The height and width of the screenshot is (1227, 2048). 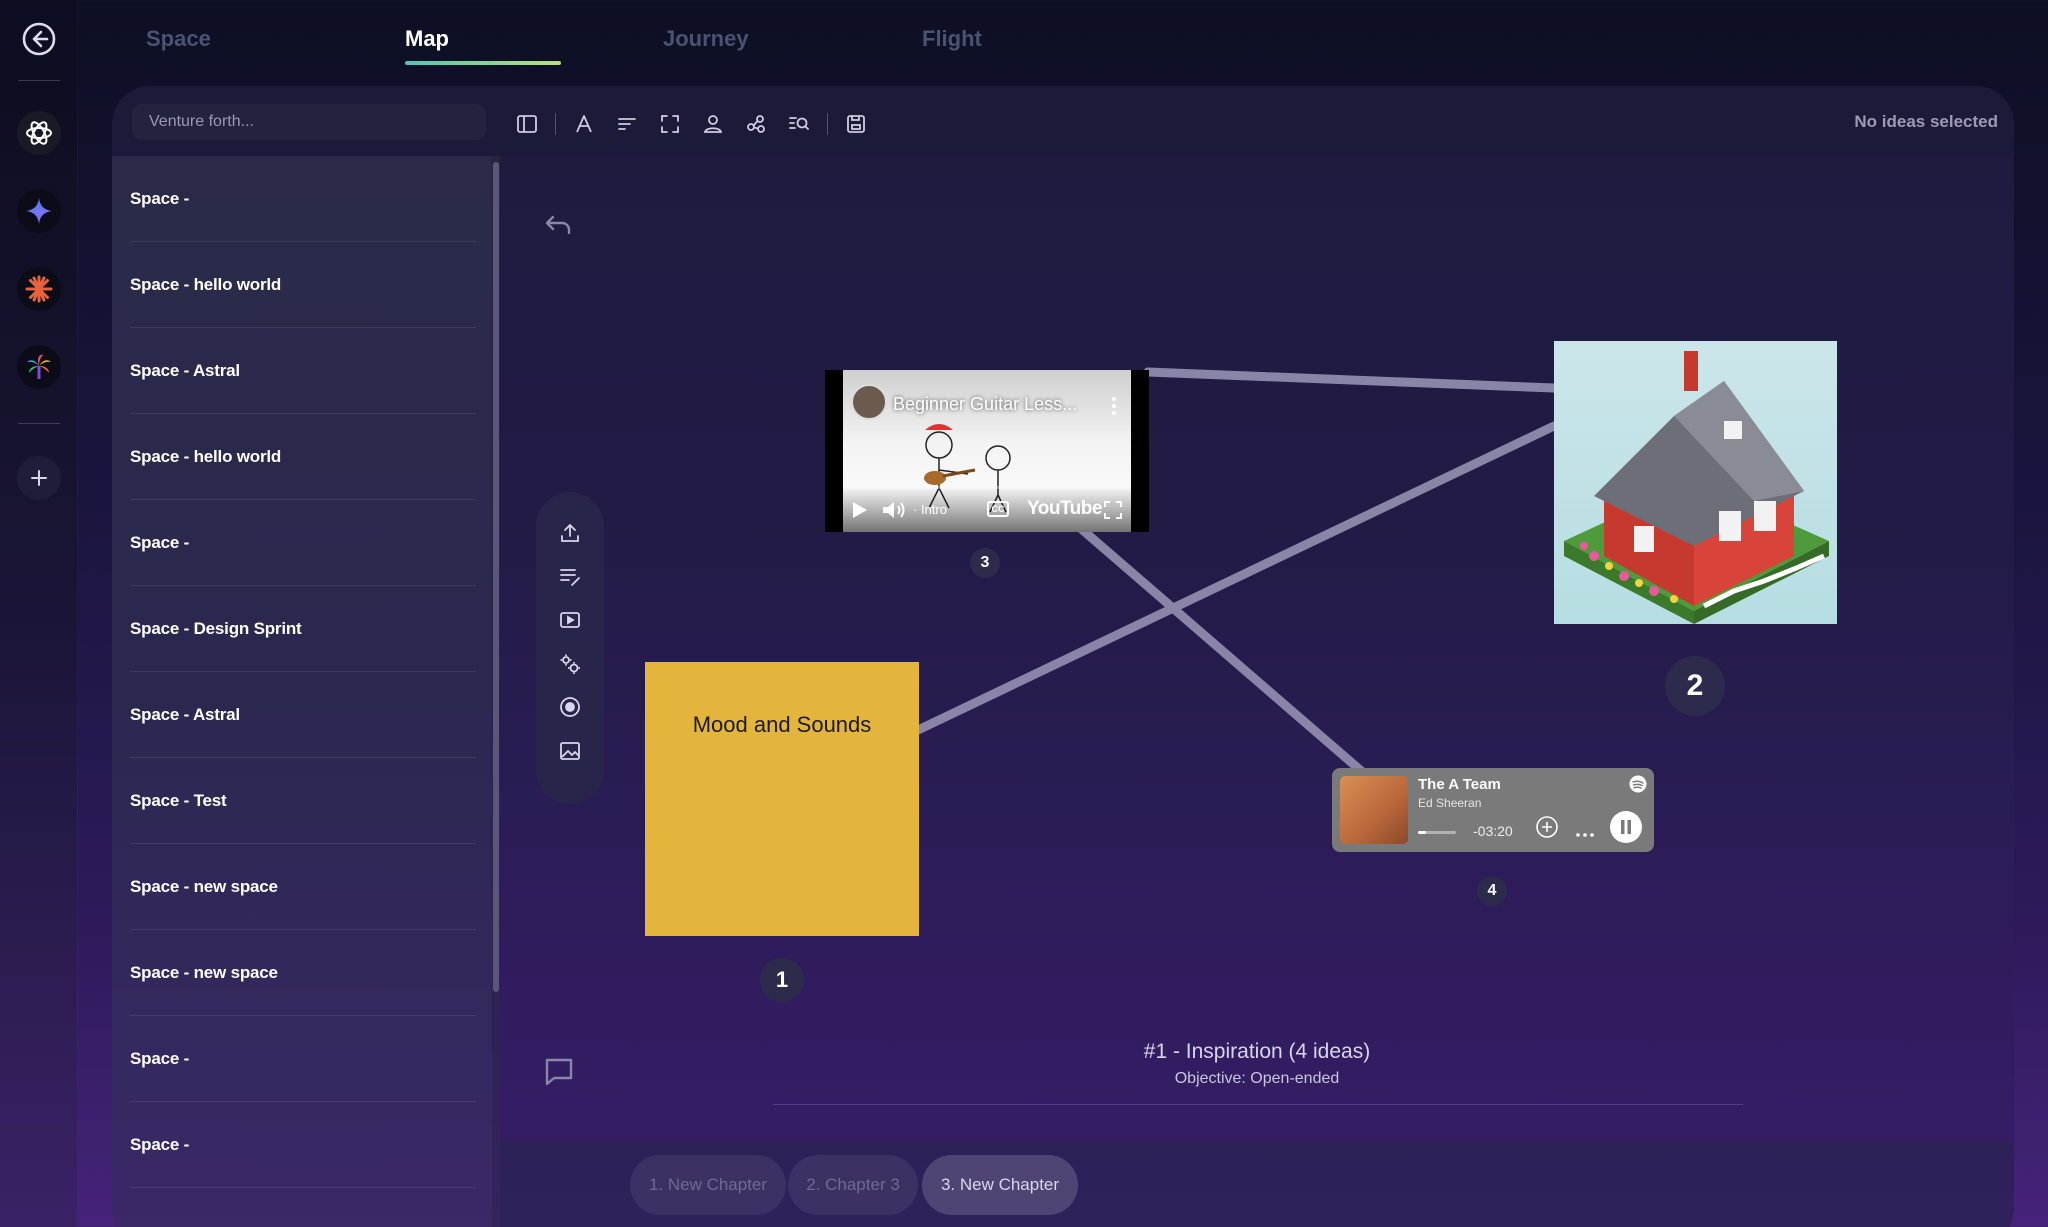 I want to click on back-arrow-icon, so click(x=39, y=39).